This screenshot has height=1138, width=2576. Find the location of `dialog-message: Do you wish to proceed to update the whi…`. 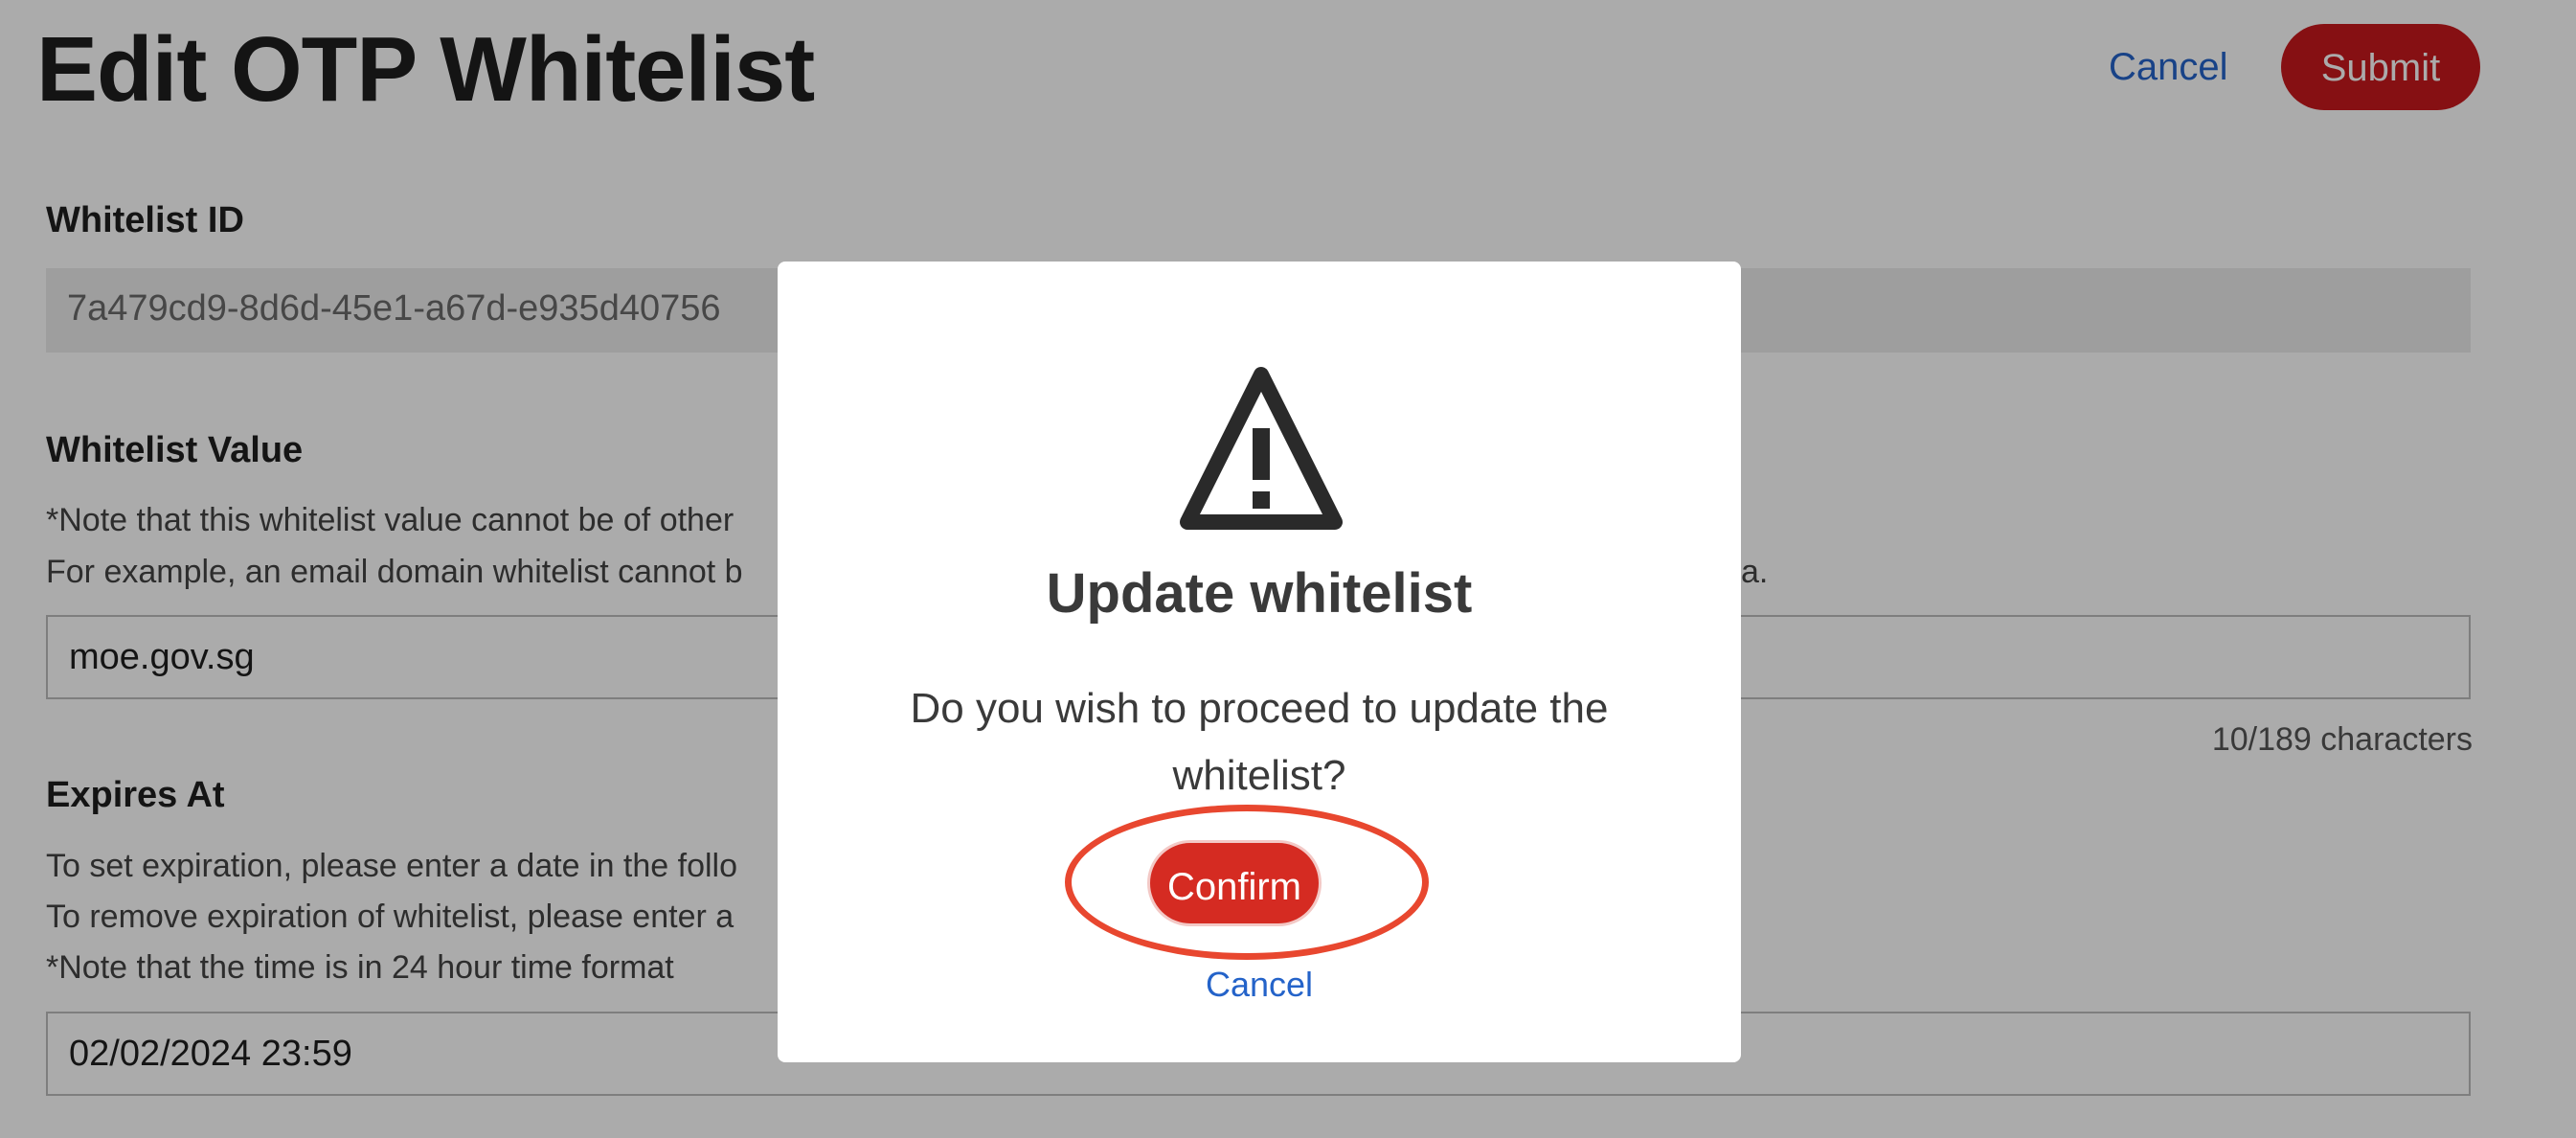

dialog-message: Do you wish to proceed to update the whi… is located at coordinates (1259, 742).